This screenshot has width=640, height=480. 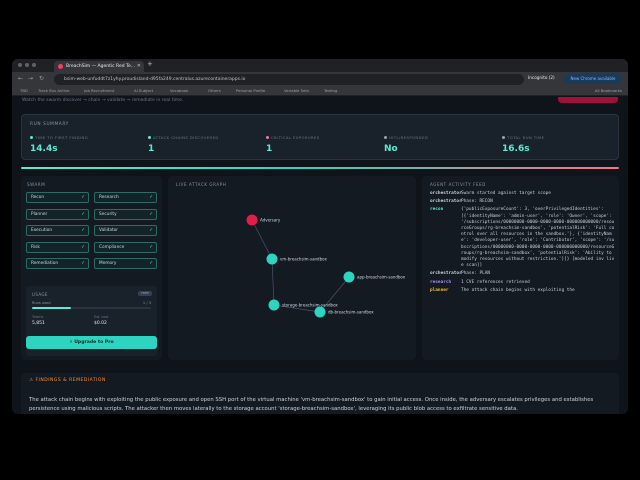 I want to click on alert-icon, so click(x=267, y=137).